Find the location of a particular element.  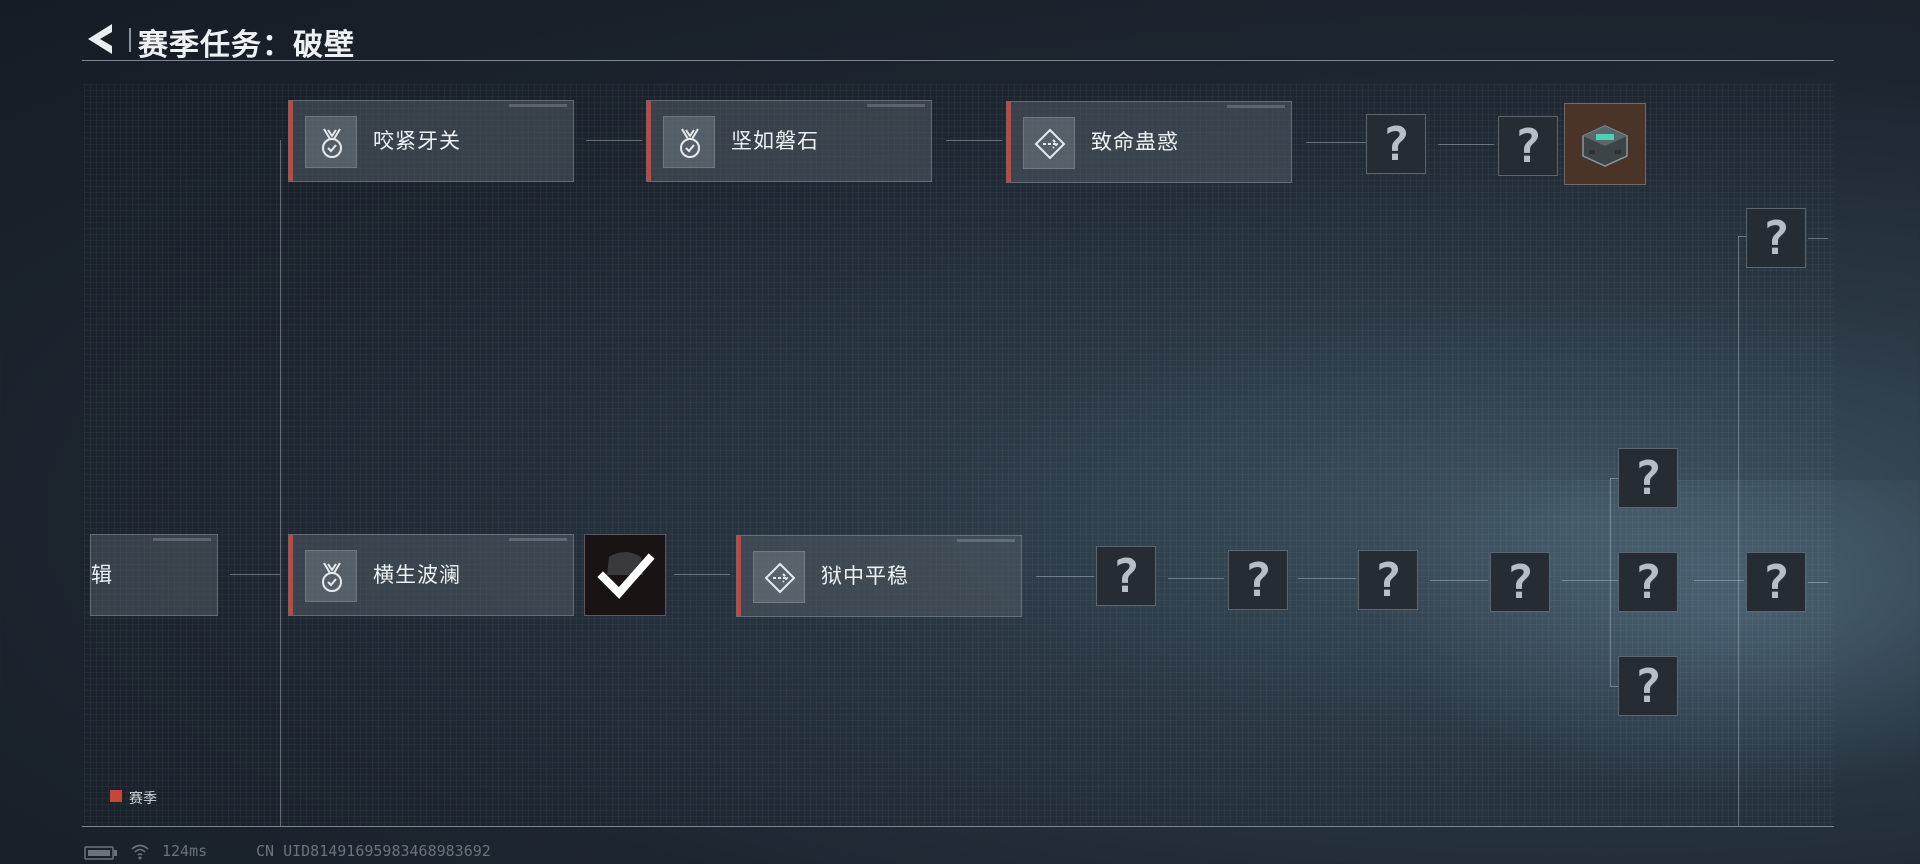

footer-divider is located at coordinates (958, 826).